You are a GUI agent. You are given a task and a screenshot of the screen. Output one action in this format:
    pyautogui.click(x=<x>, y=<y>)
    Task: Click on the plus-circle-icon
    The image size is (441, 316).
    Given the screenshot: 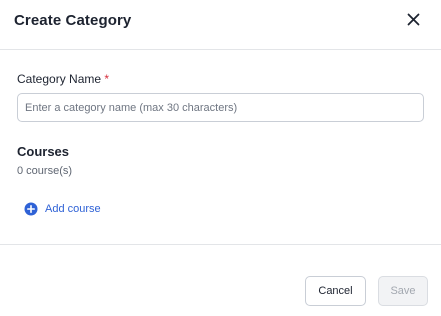 What is the action you would take?
    pyautogui.click(x=31, y=209)
    